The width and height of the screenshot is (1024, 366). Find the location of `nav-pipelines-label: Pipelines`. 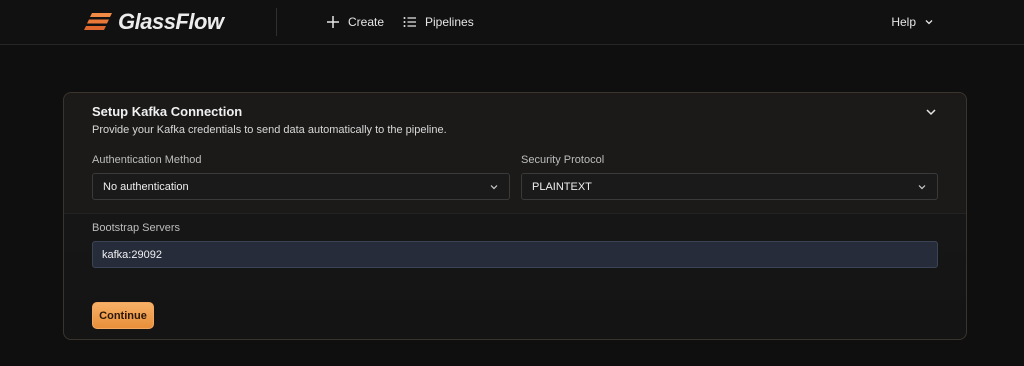

nav-pipelines-label: Pipelines is located at coordinates (449, 22).